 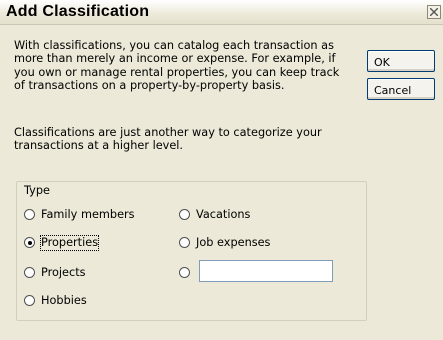 I want to click on close-icon, so click(x=434, y=12).